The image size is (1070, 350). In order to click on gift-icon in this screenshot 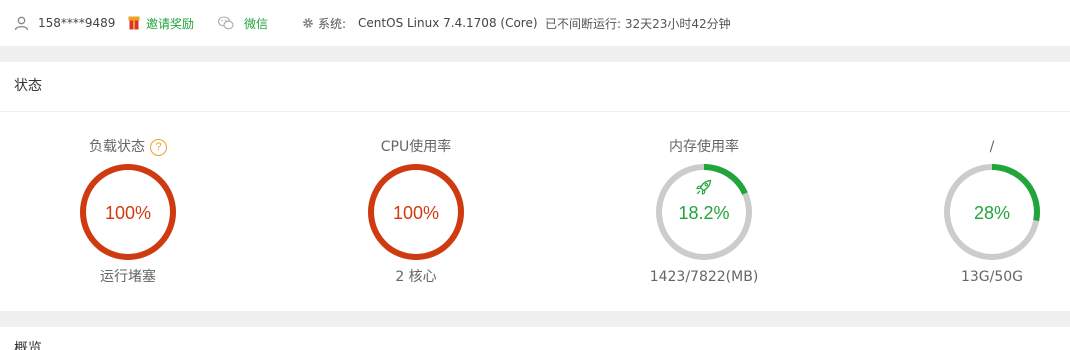, I will do `click(134, 23)`.